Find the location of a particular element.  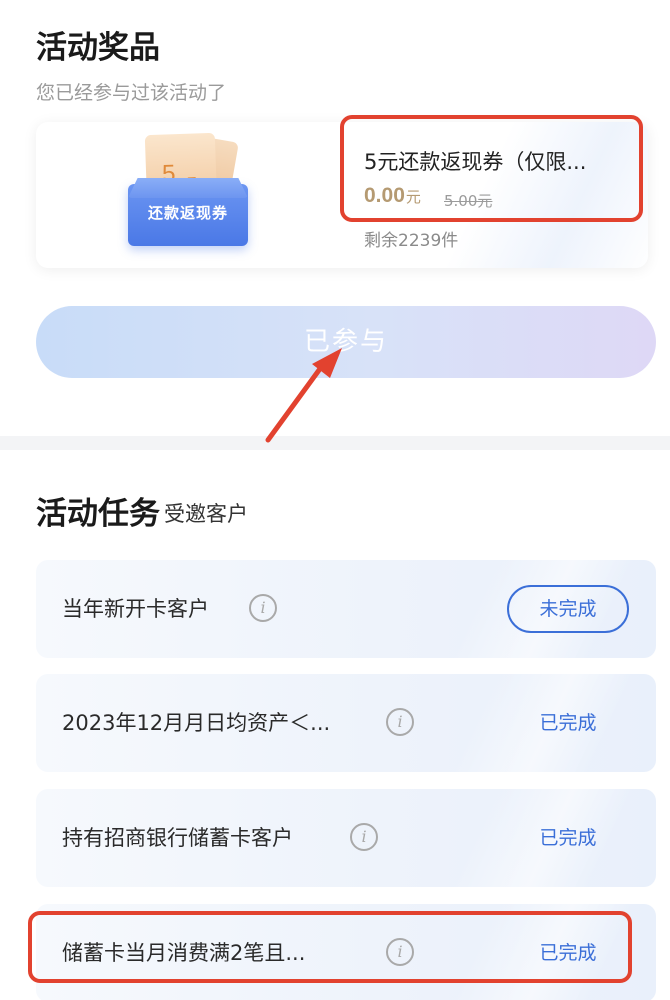

prize-section-title: 活动奖品 is located at coordinates (98, 48).